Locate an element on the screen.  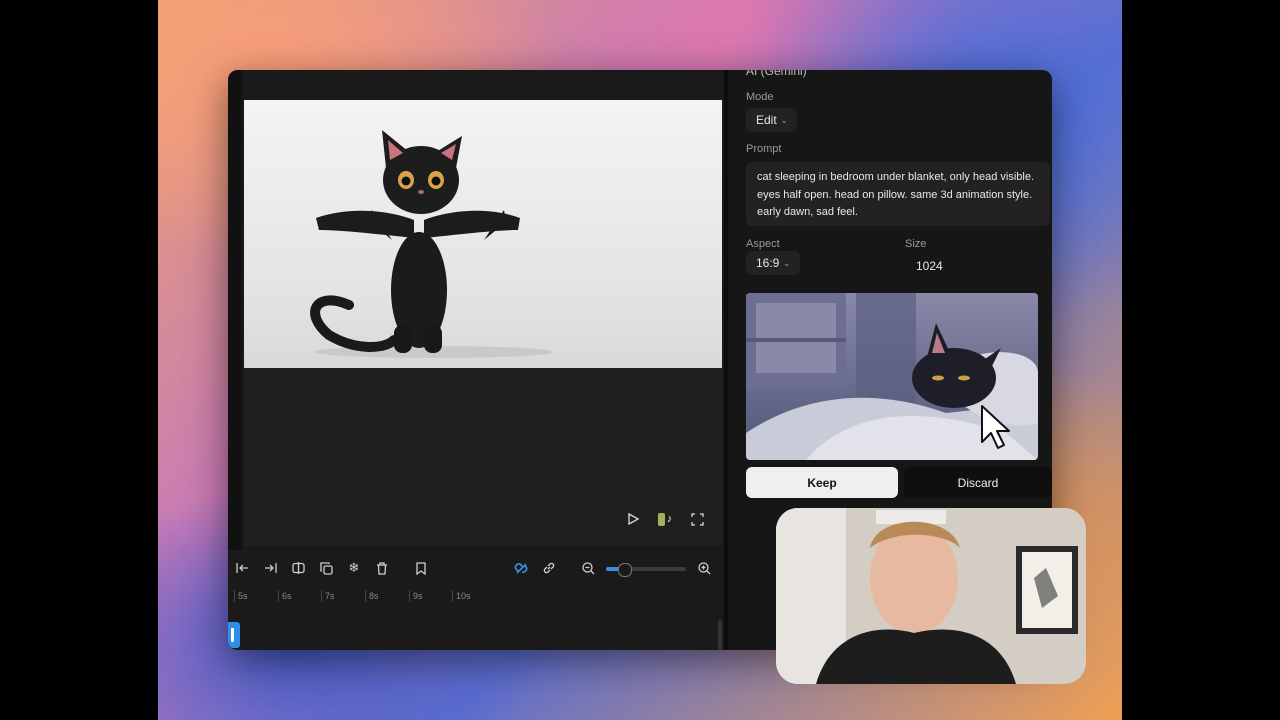
timeline-toolbar: ❄ is located at coordinates (476, 568).